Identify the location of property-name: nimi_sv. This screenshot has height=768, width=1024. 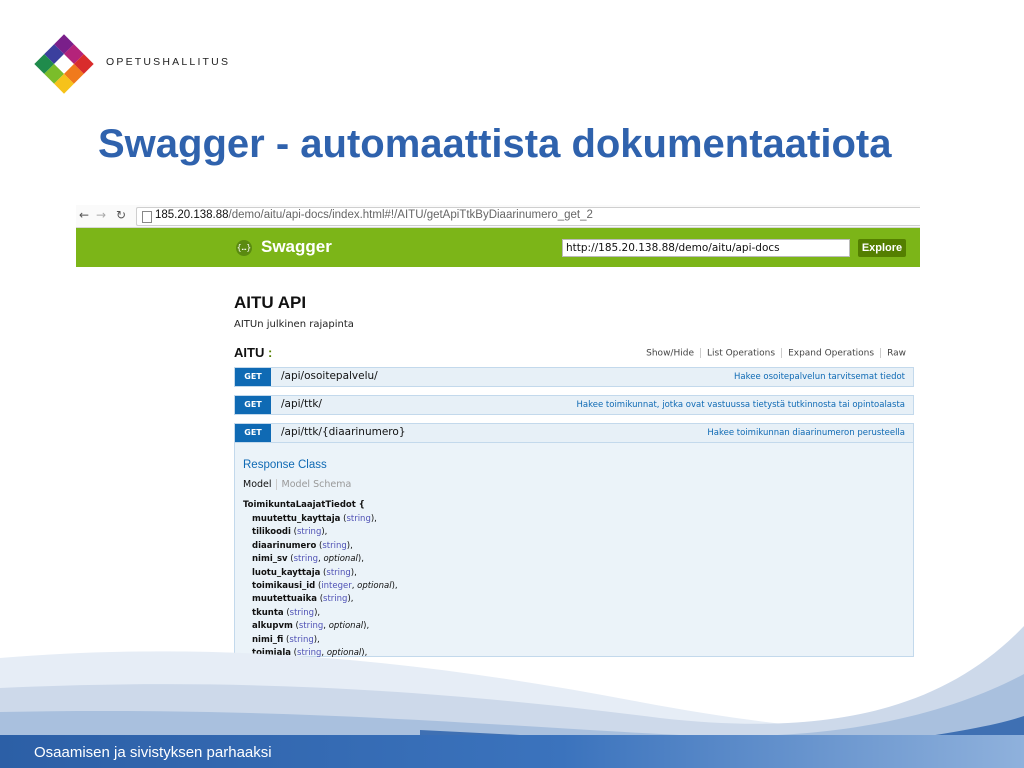
(270, 559).